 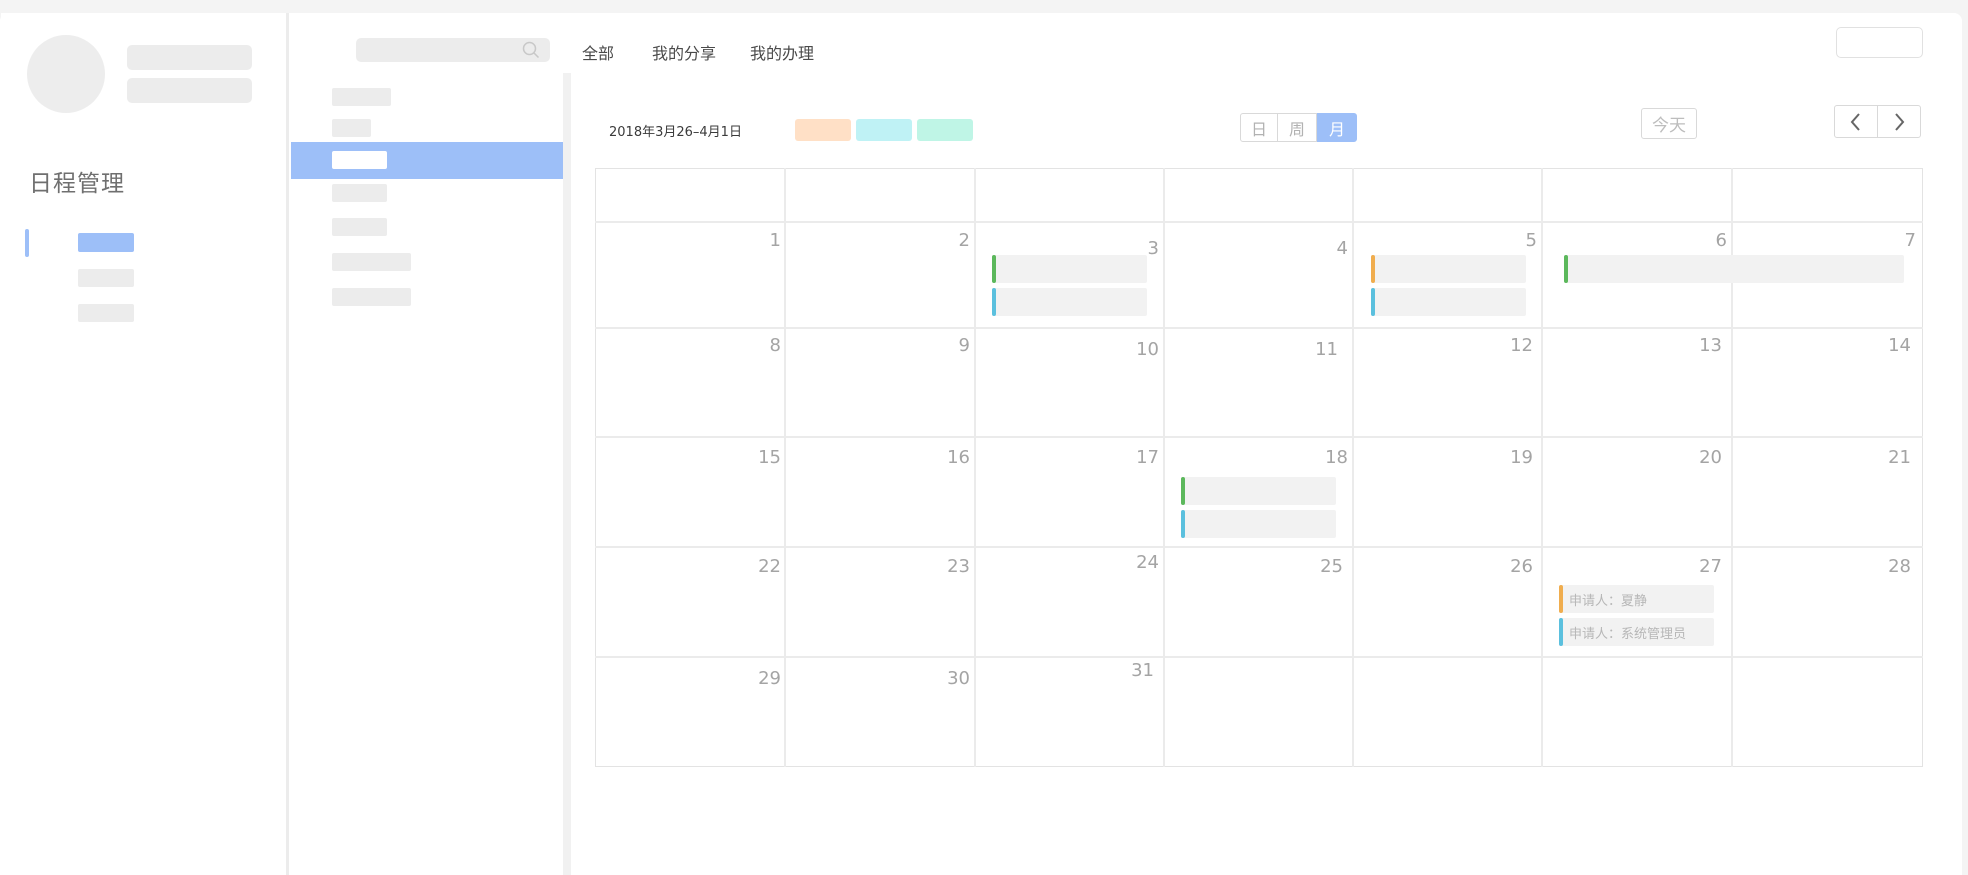 What do you see at coordinates (1142, 670) in the screenshot?
I see `day-number: 31` at bounding box center [1142, 670].